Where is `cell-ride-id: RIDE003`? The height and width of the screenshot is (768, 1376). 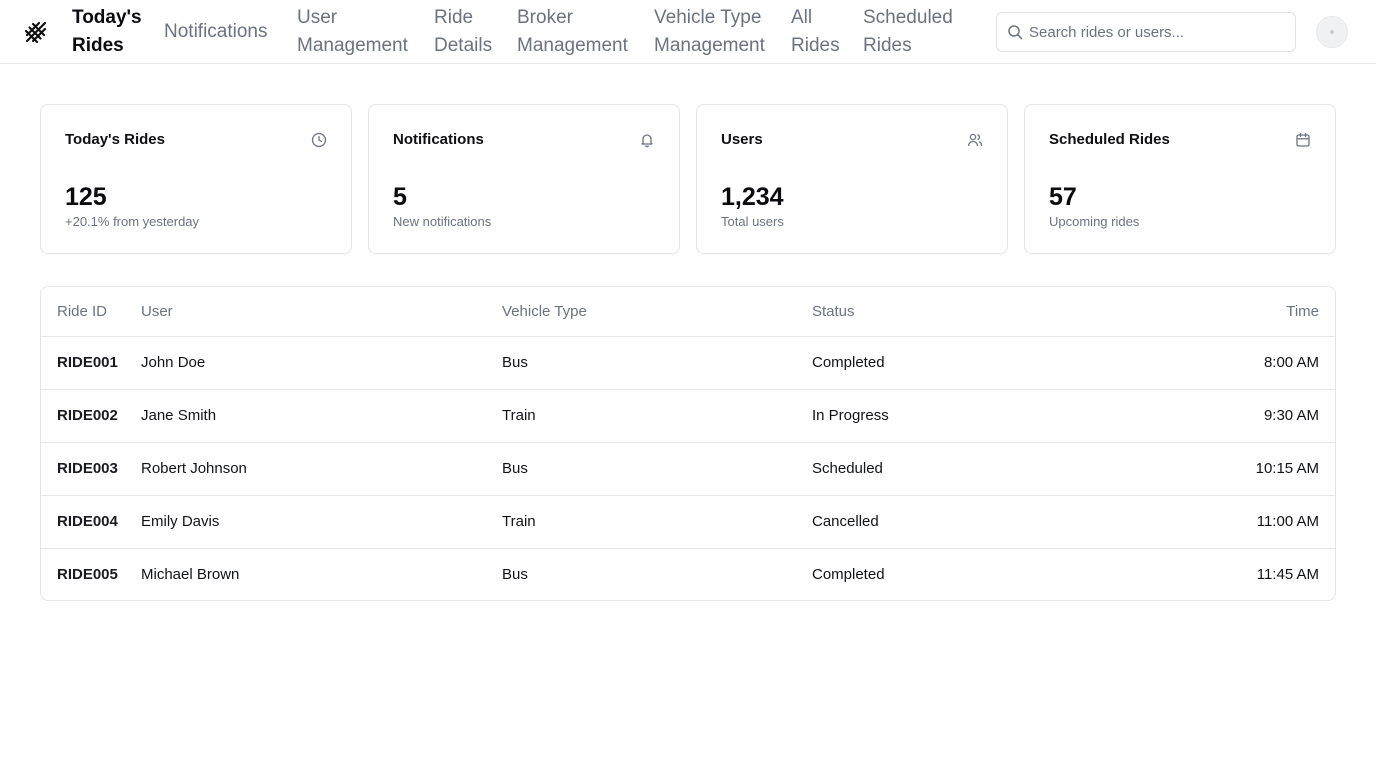
cell-ride-id: RIDE003 is located at coordinates (91, 469).